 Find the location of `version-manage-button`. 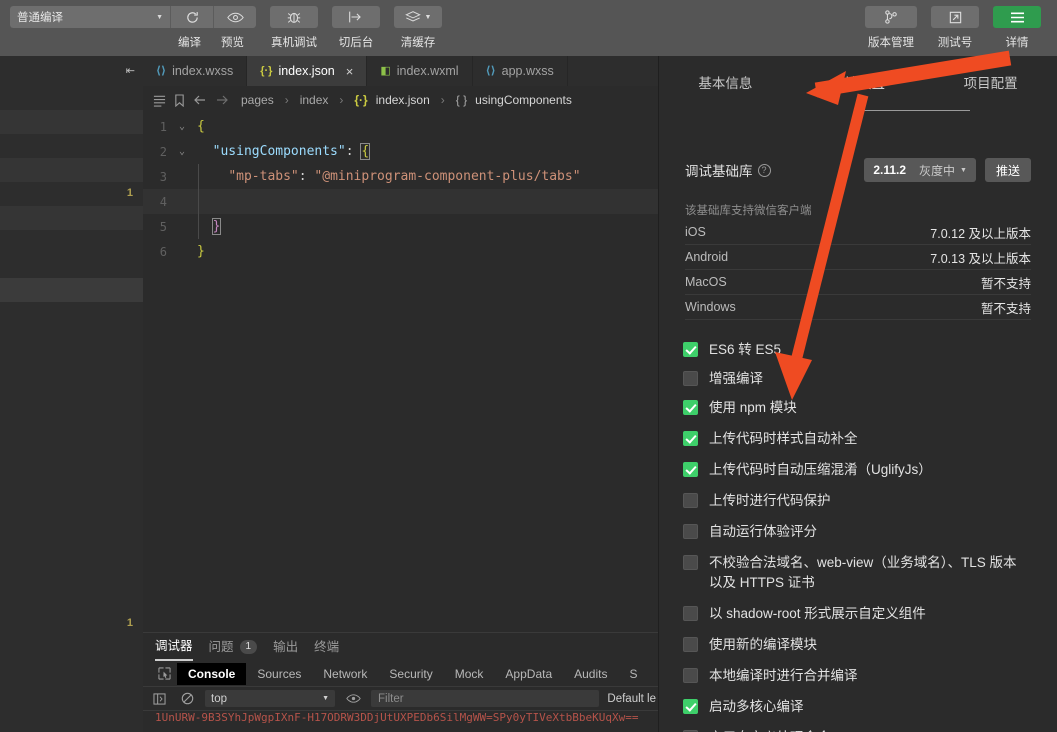

version-manage-button is located at coordinates (891, 17).